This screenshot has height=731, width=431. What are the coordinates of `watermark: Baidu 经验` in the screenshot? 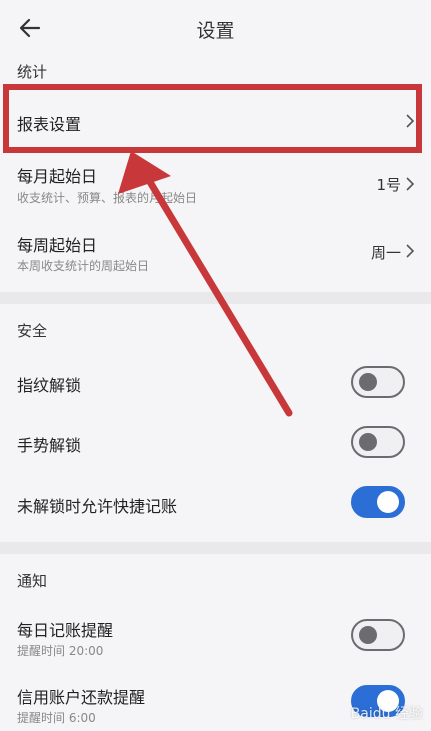 It's located at (386, 714).